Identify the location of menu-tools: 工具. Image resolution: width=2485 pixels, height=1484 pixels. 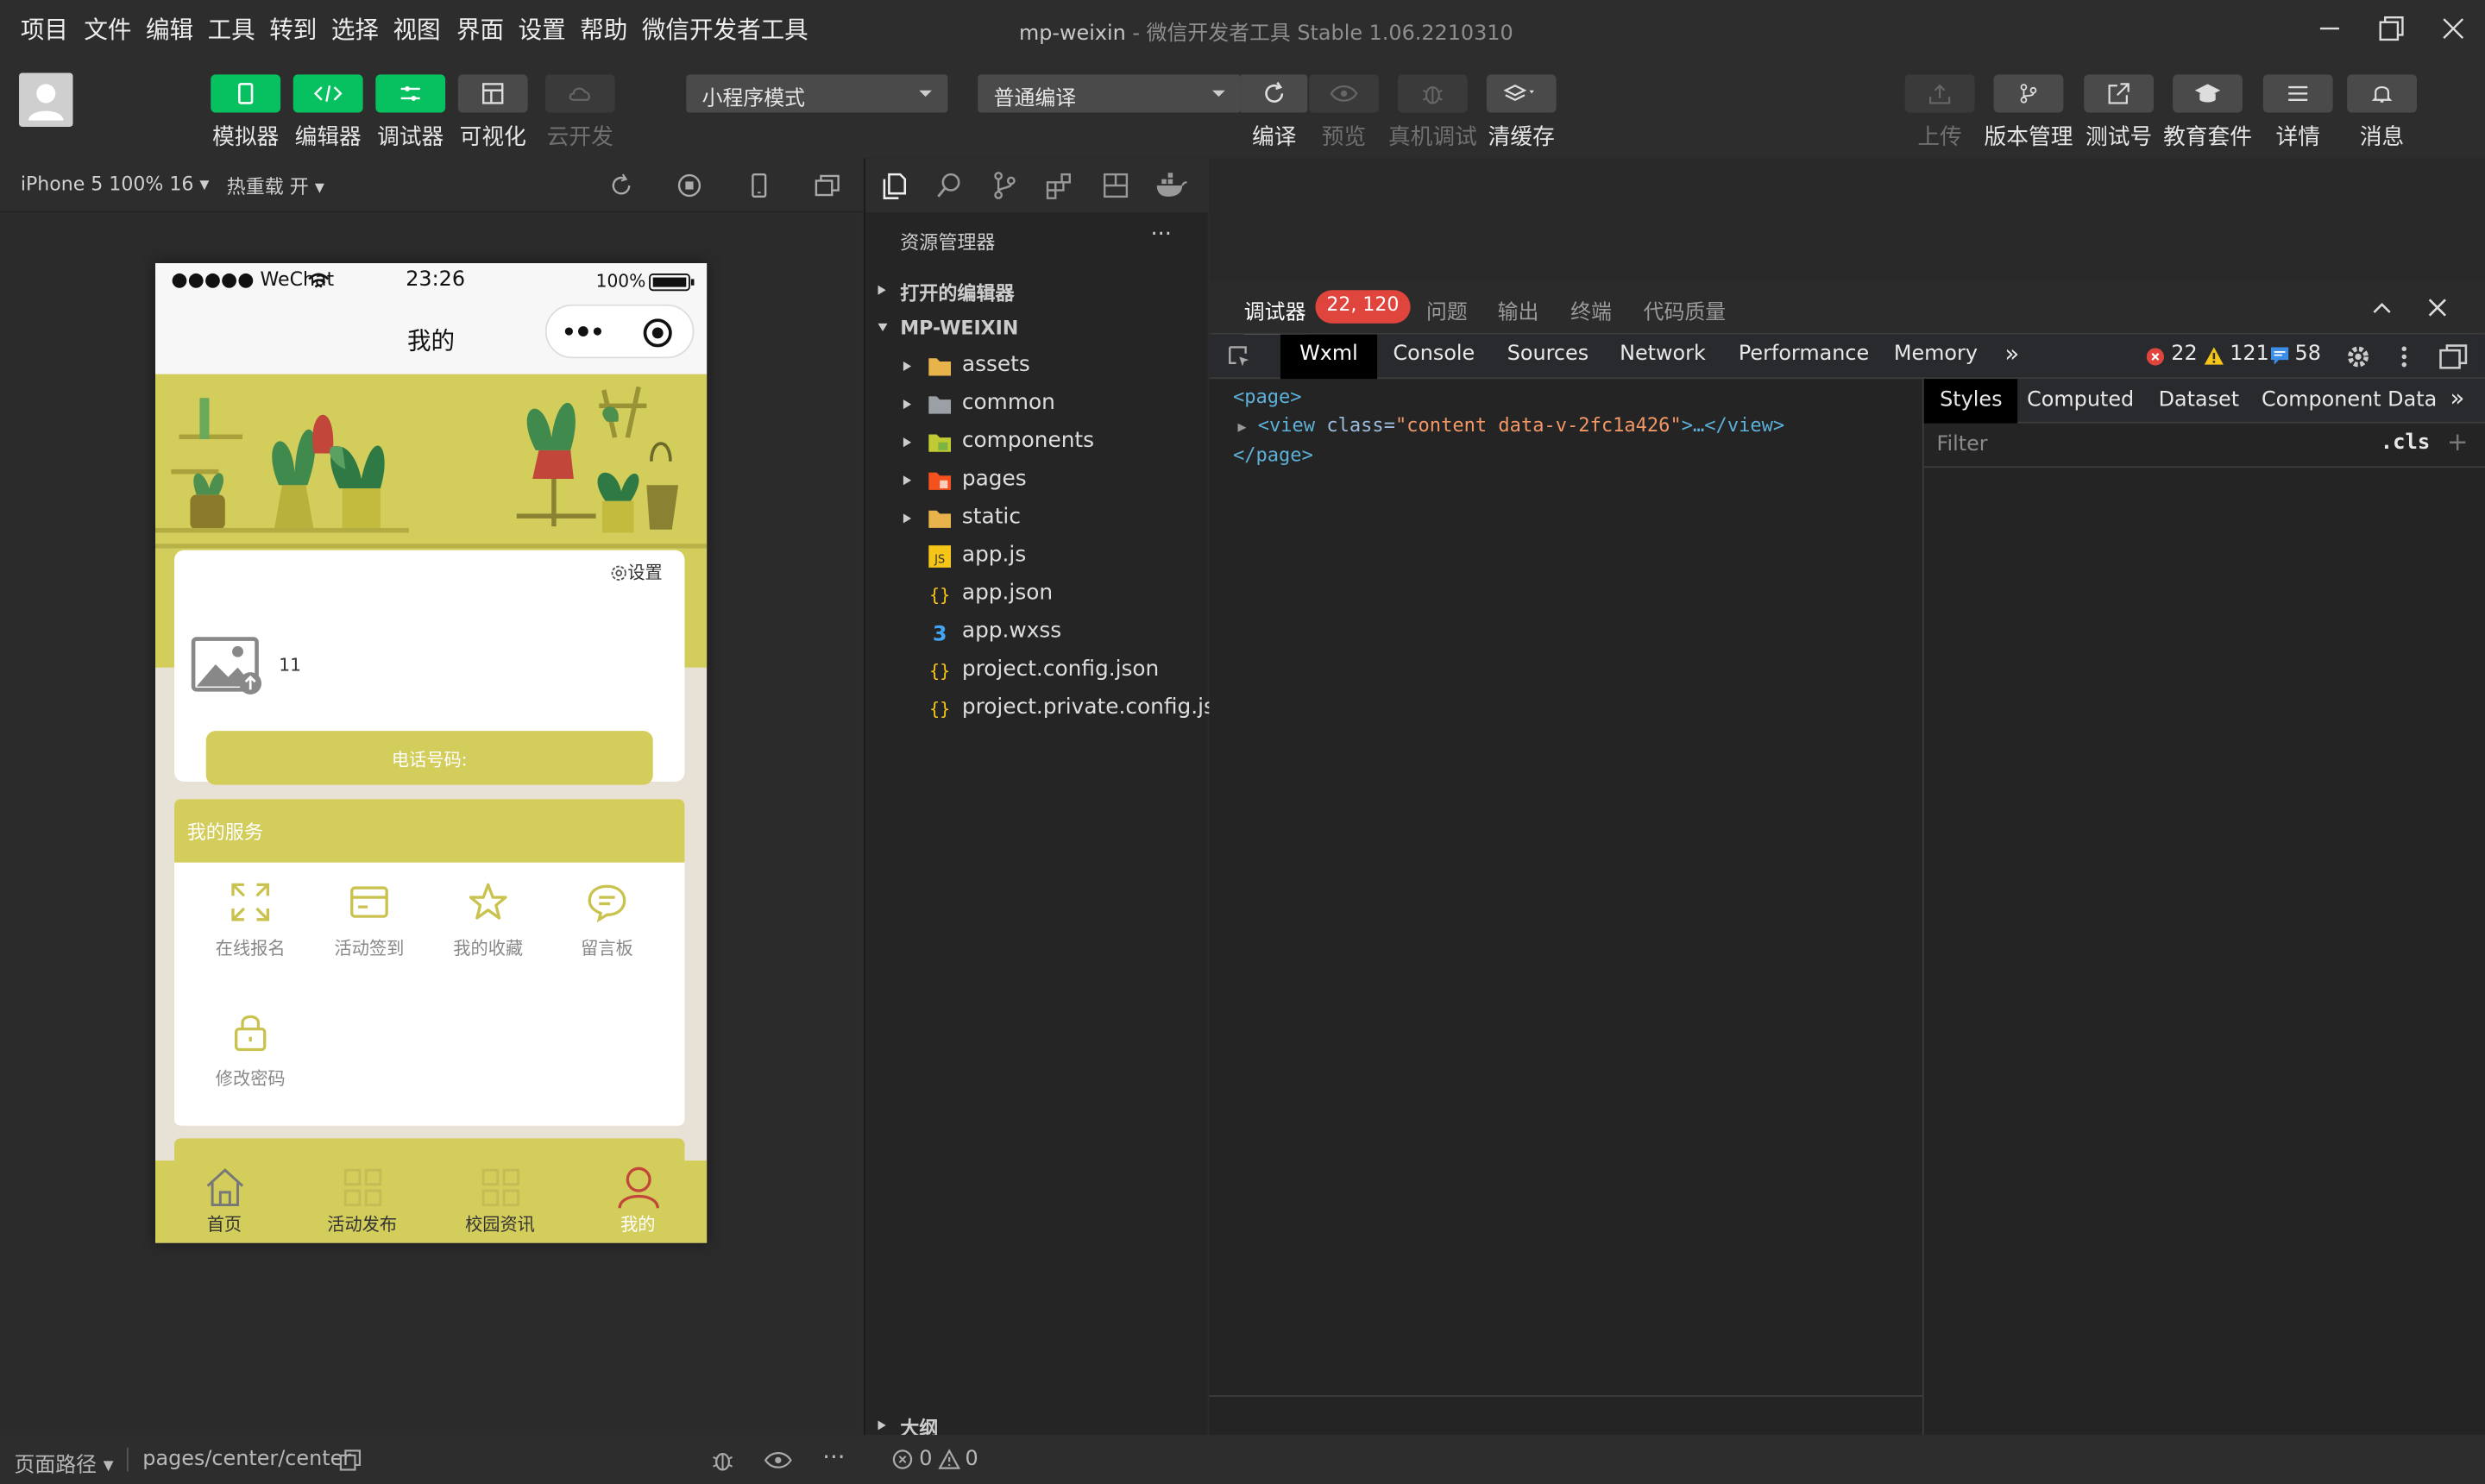
(231, 30).